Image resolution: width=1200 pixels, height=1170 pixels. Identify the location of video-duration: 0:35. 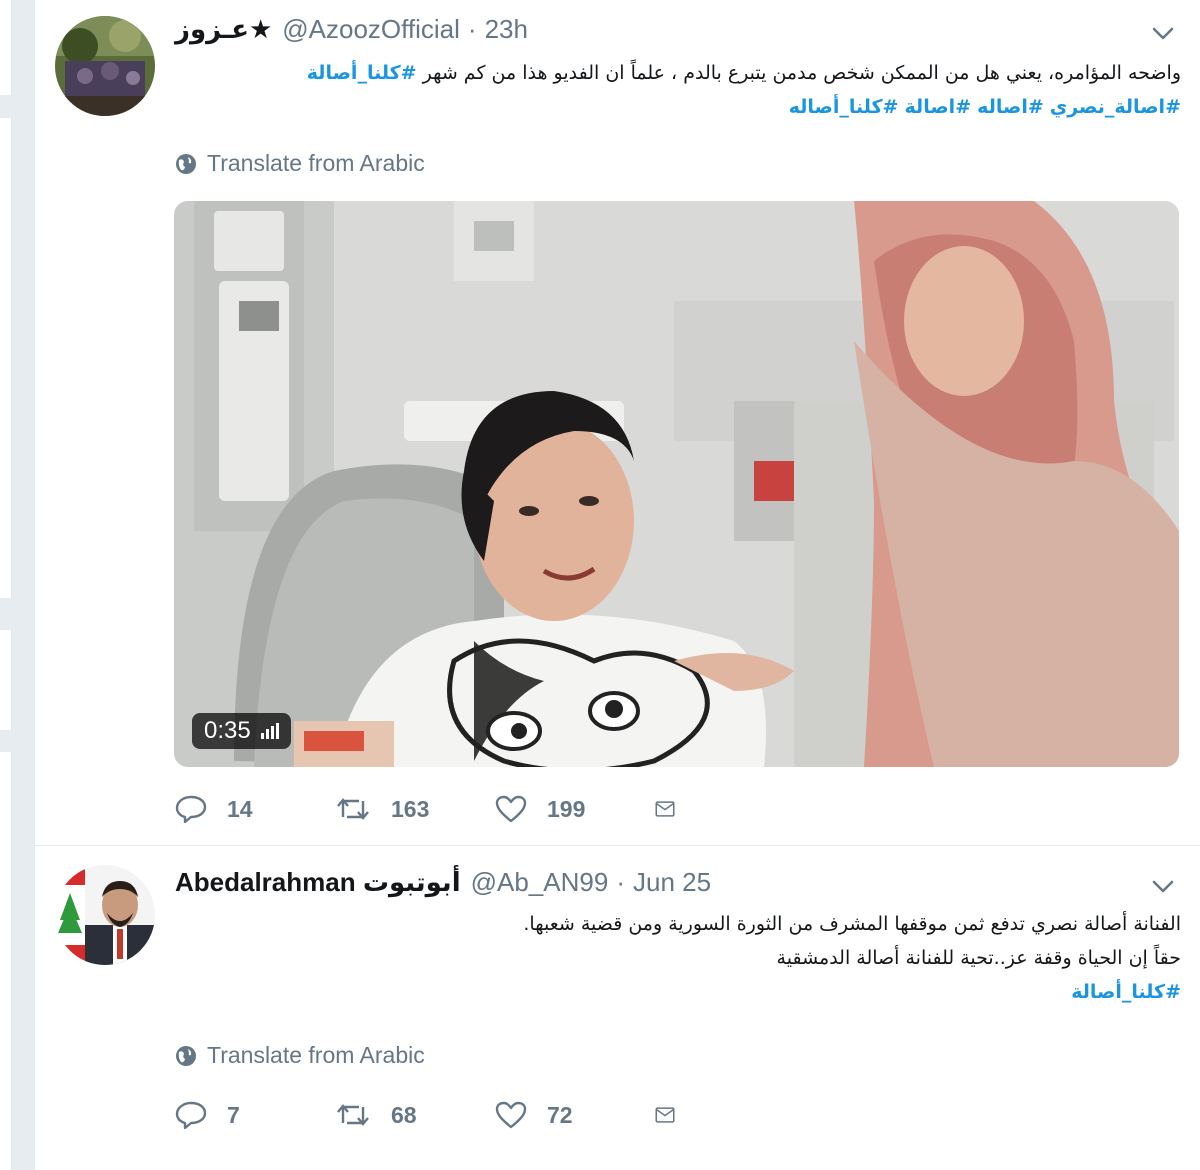
(227, 730).